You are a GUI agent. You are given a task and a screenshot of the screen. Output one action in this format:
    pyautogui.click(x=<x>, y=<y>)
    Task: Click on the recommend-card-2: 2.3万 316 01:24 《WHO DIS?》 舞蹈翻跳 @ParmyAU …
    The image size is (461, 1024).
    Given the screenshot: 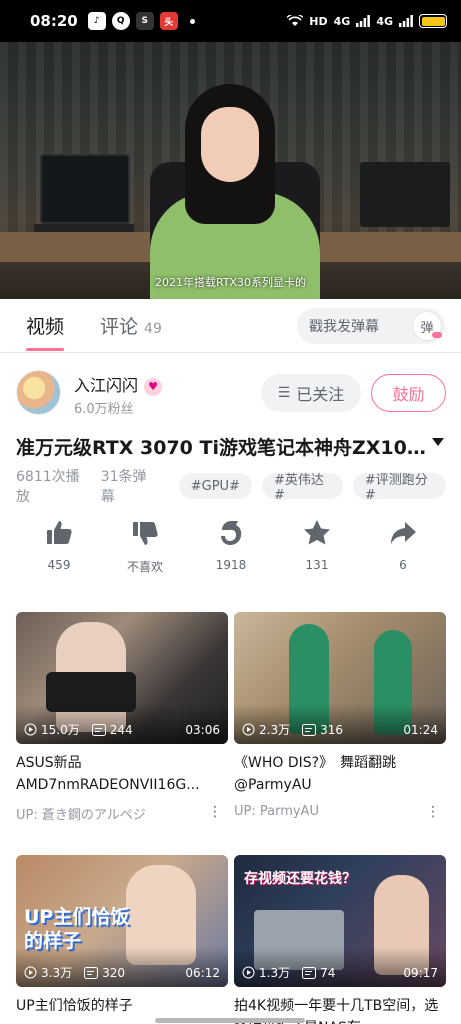 What is the action you would take?
    pyautogui.click(x=340, y=716)
    